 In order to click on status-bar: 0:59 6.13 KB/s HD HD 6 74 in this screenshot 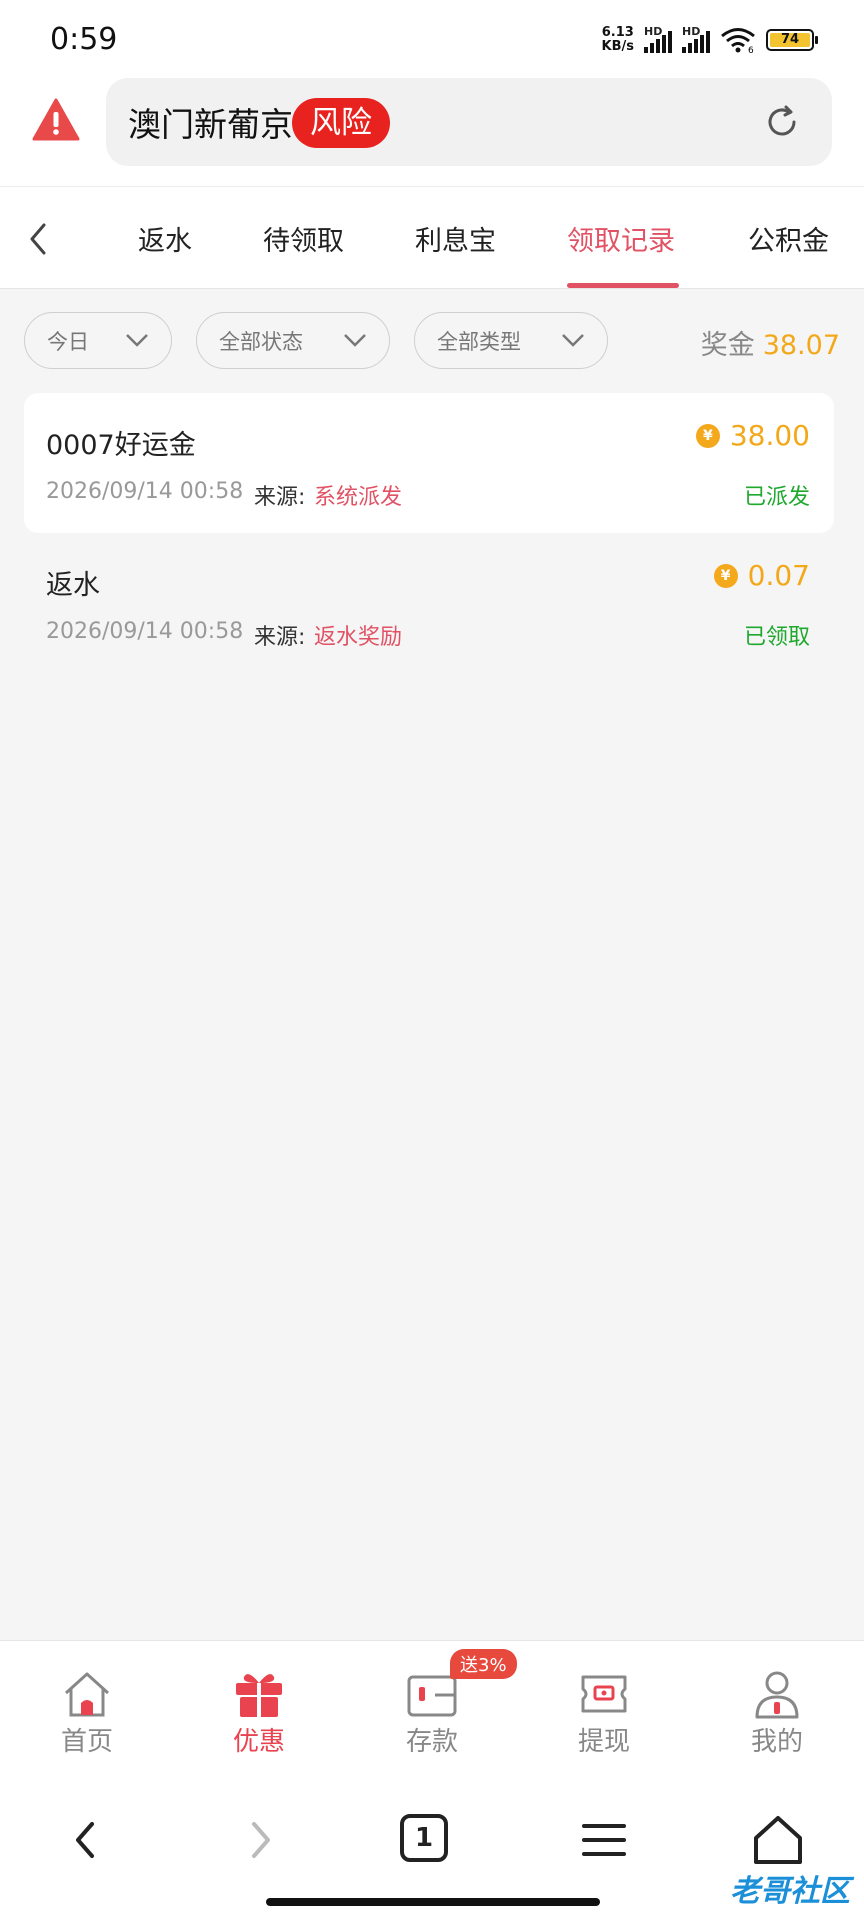, I will do `click(432, 39)`.